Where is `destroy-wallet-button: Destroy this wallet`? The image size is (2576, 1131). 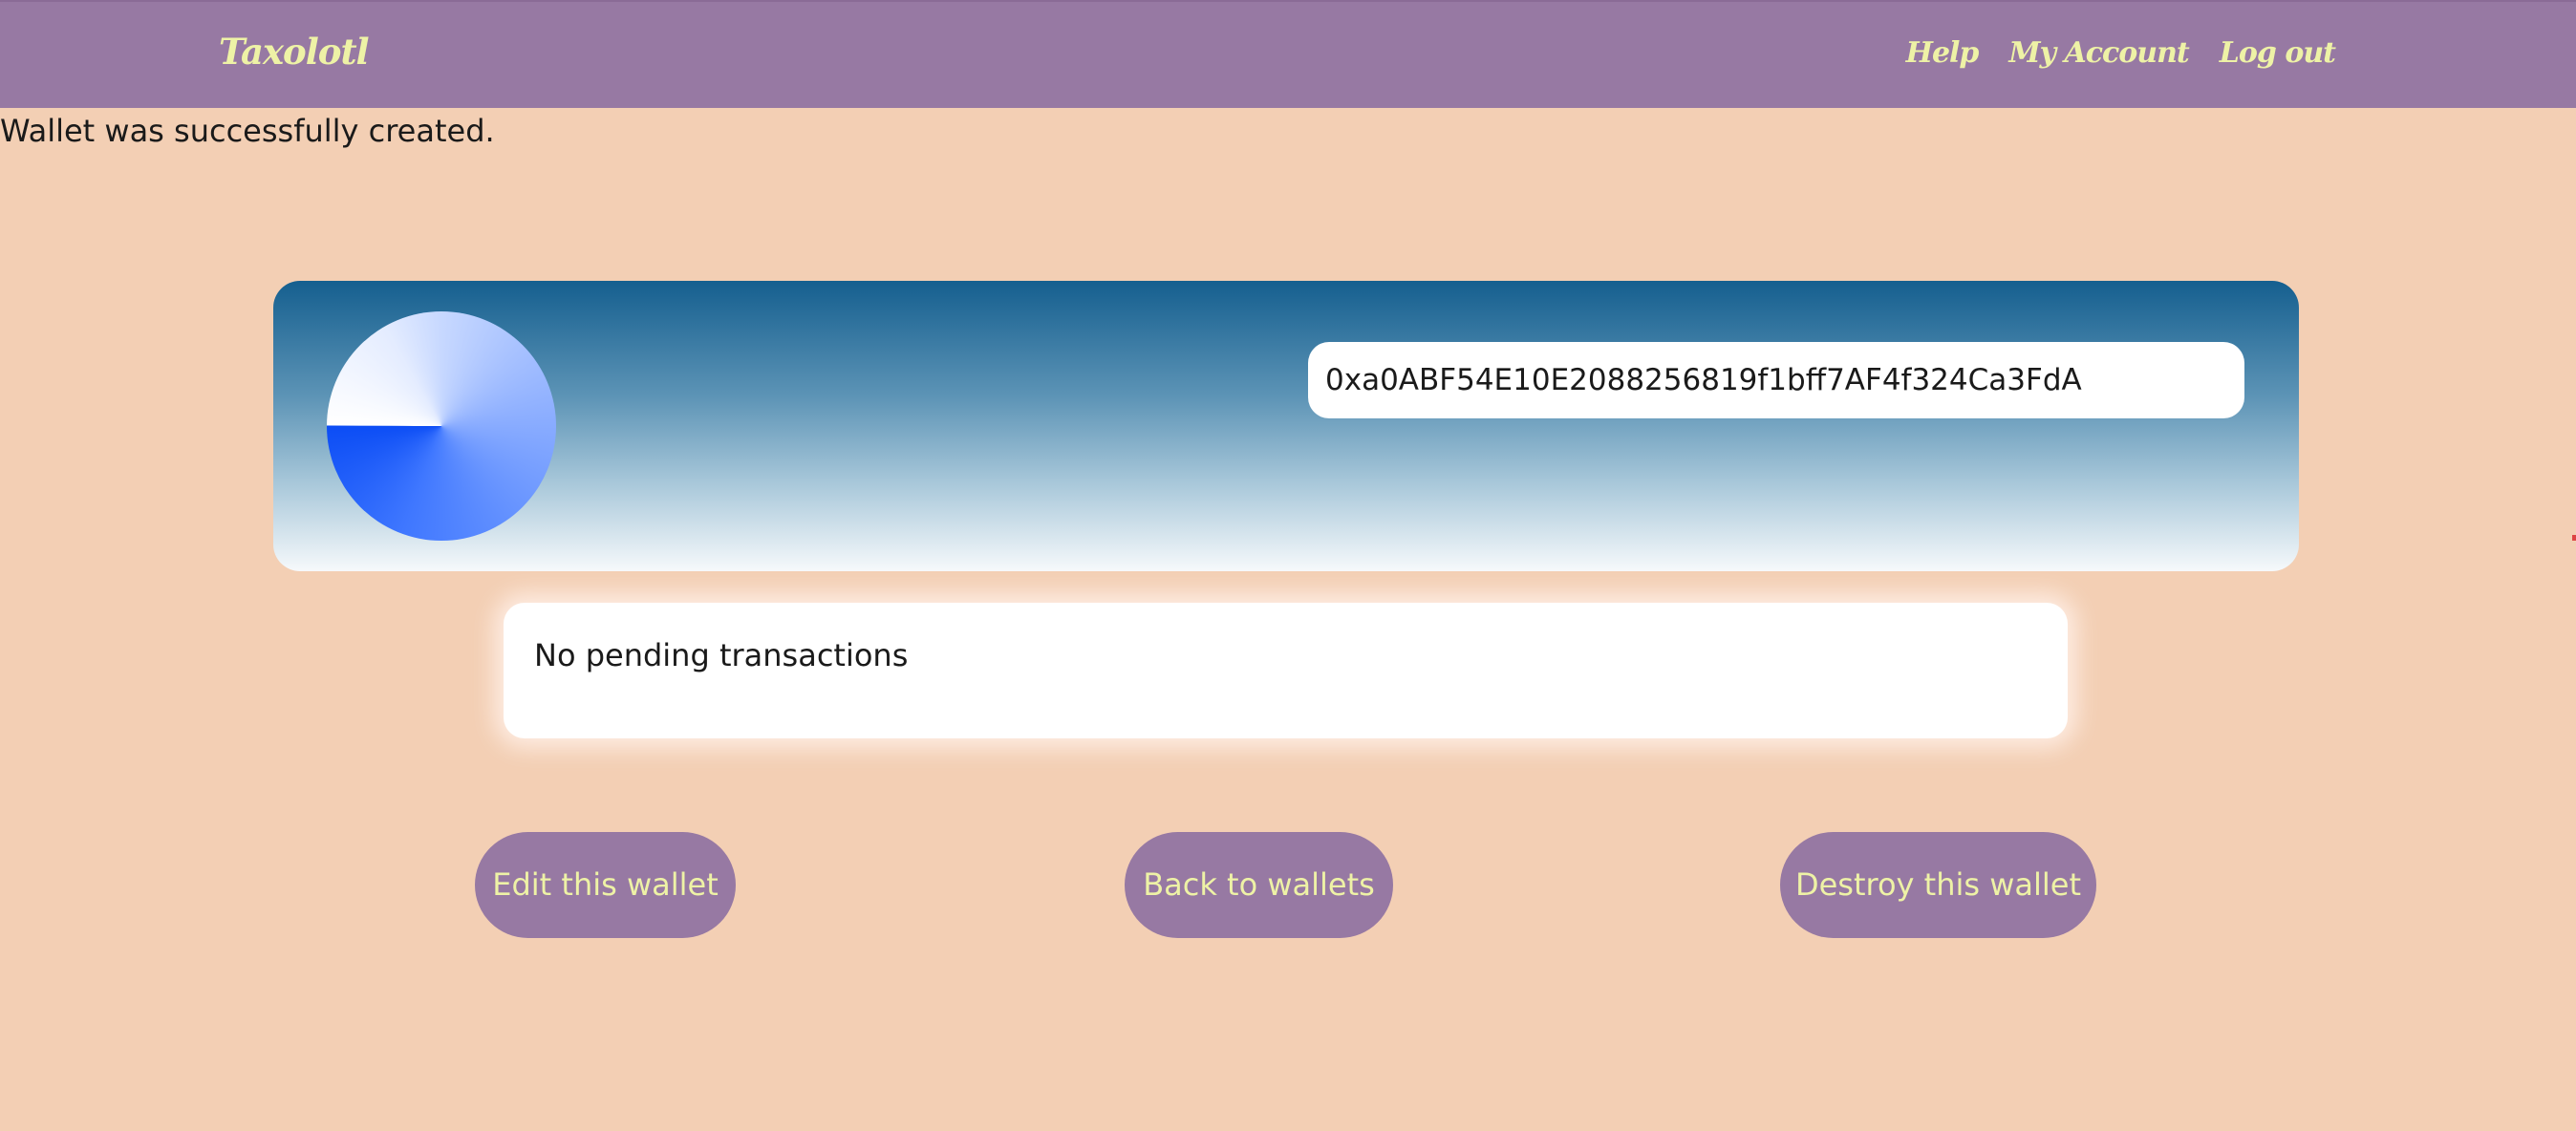 destroy-wallet-button: Destroy this wallet is located at coordinates (1938, 885).